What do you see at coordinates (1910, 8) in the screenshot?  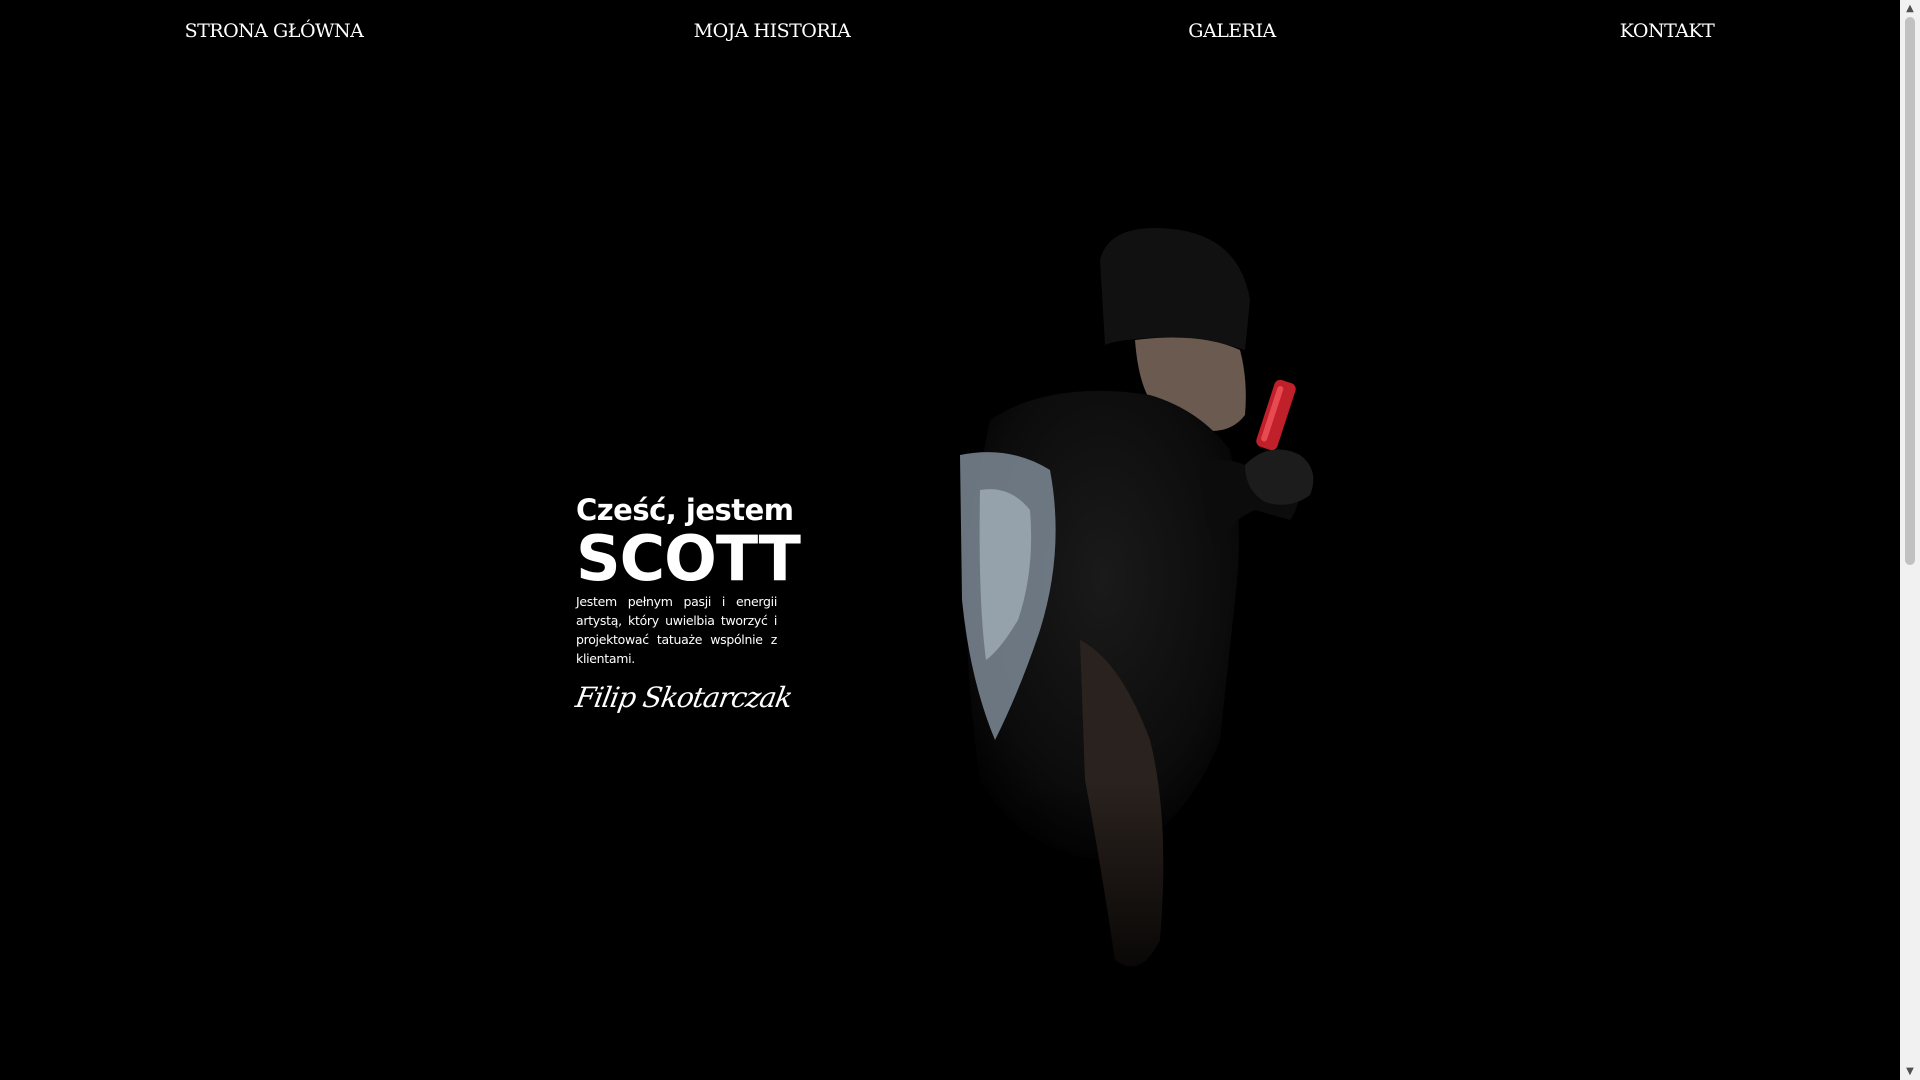 I see `triangle-up-icon: ▲` at bounding box center [1910, 8].